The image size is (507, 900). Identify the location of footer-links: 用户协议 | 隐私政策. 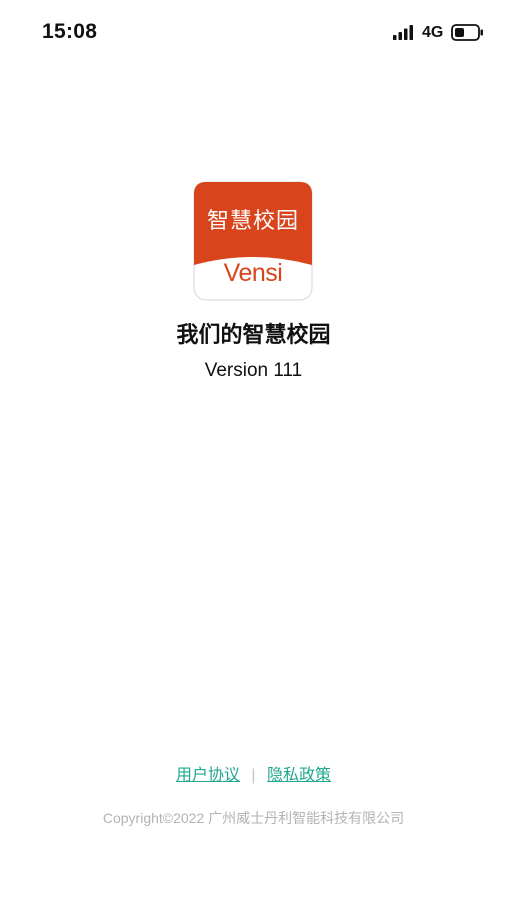
(253, 773).